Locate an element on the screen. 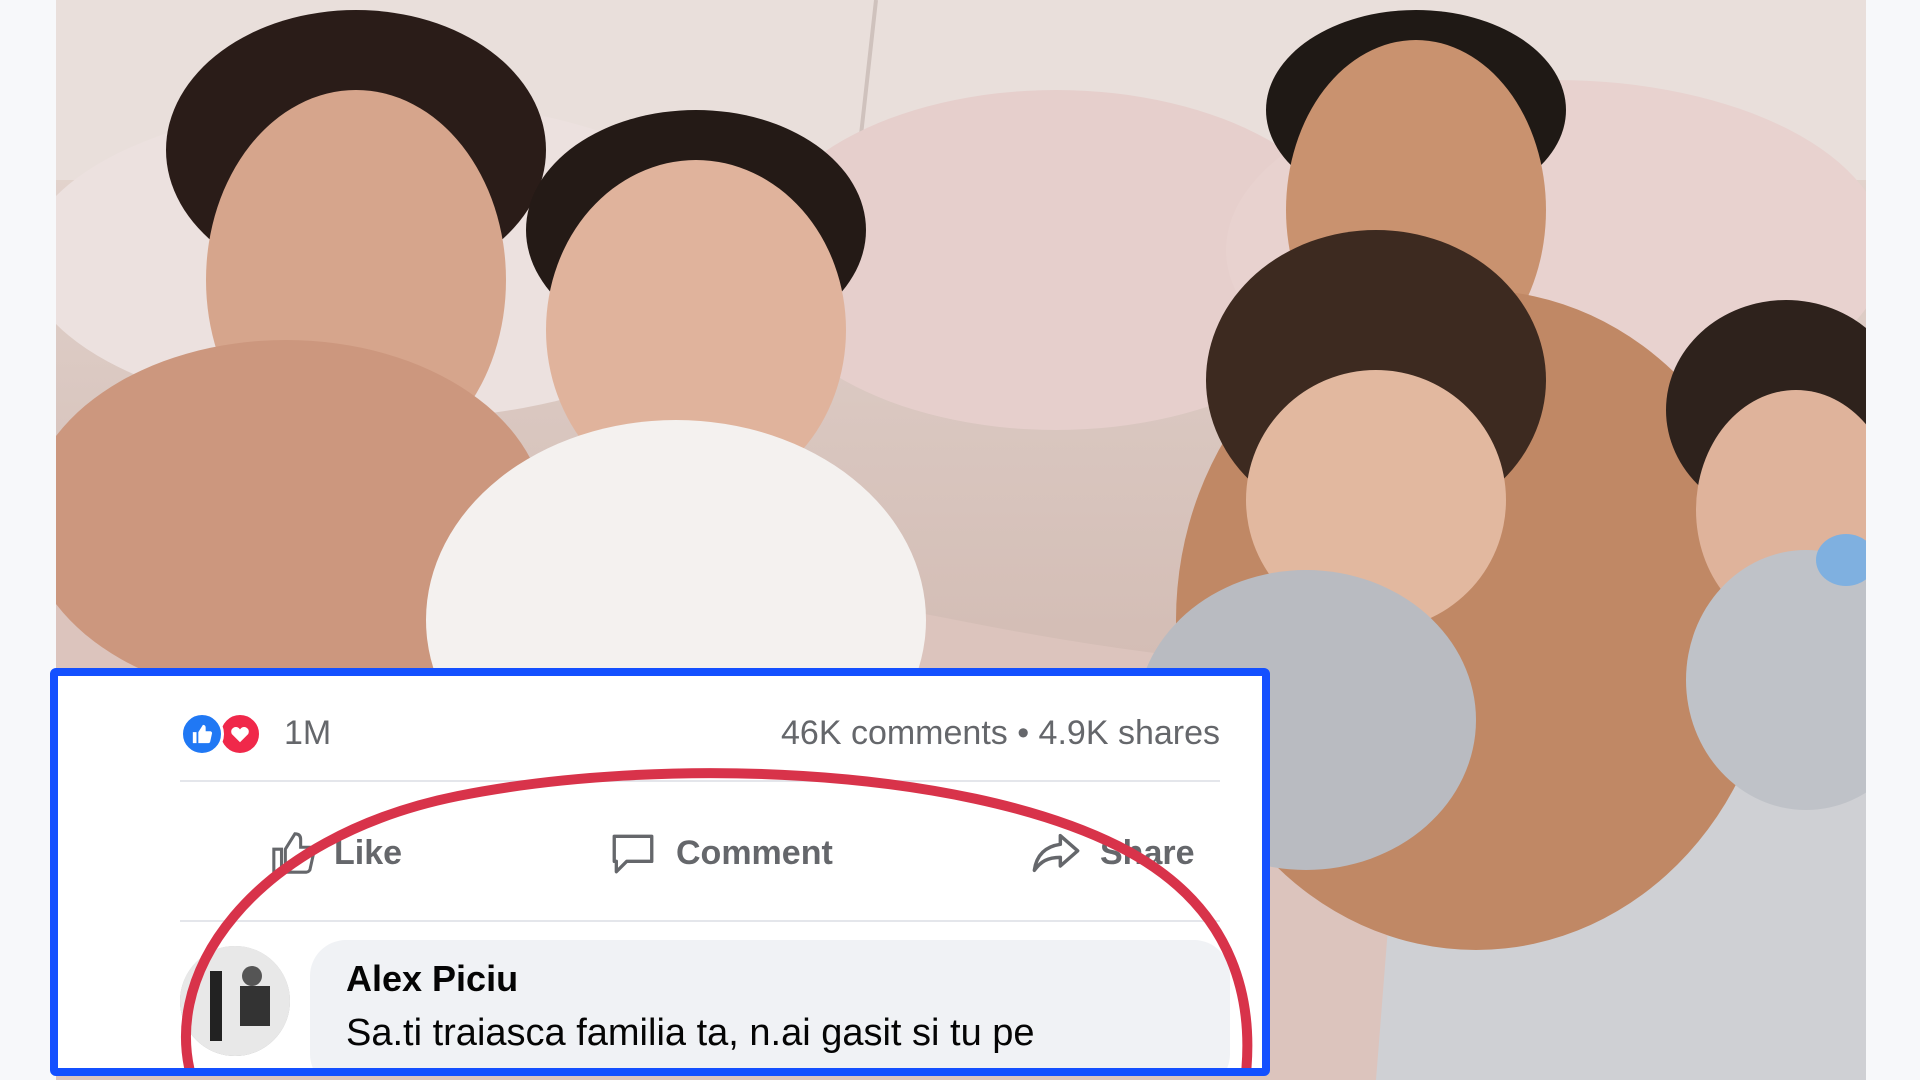 The width and height of the screenshot is (1920, 1080). share-label: Share is located at coordinates (1147, 852).